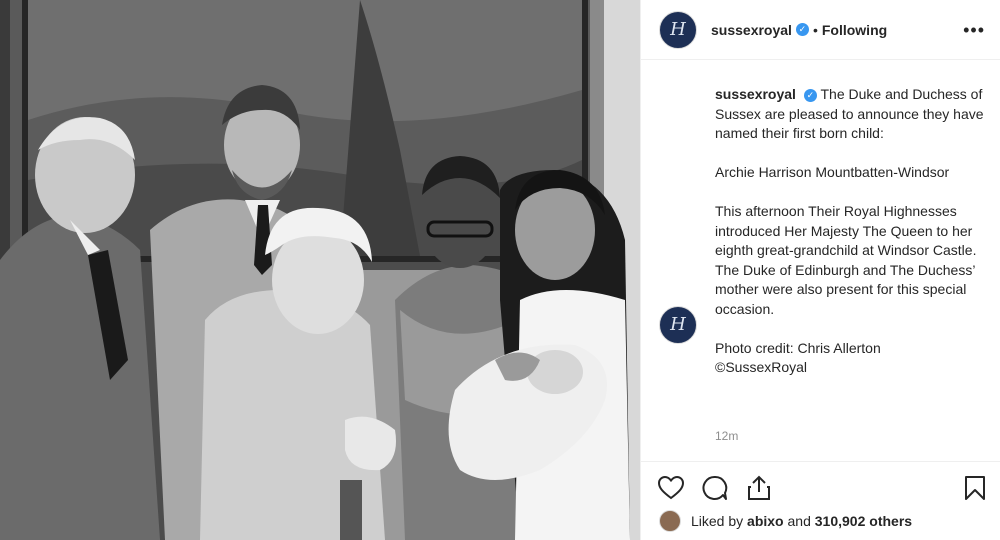 This screenshot has width=1000, height=540. What do you see at coordinates (785, 521) in the screenshot?
I see `likes-summary: Liked by abixo and 310,902 others` at bounding box center [785, 521].